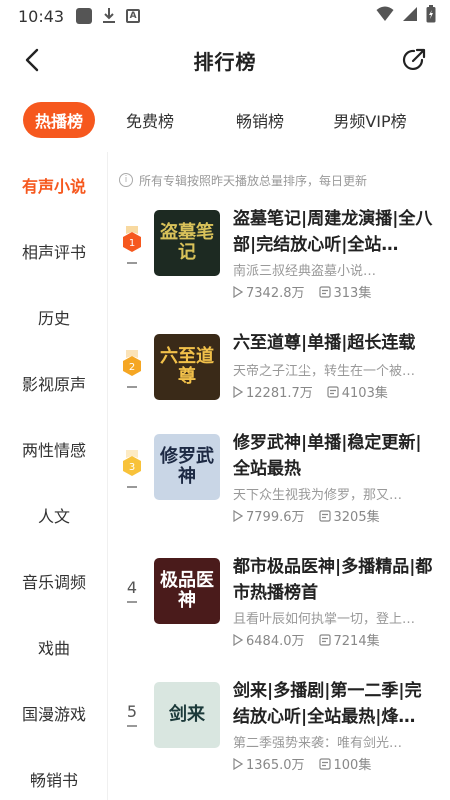  I want to click on info-icon: i, so click(126, 180).